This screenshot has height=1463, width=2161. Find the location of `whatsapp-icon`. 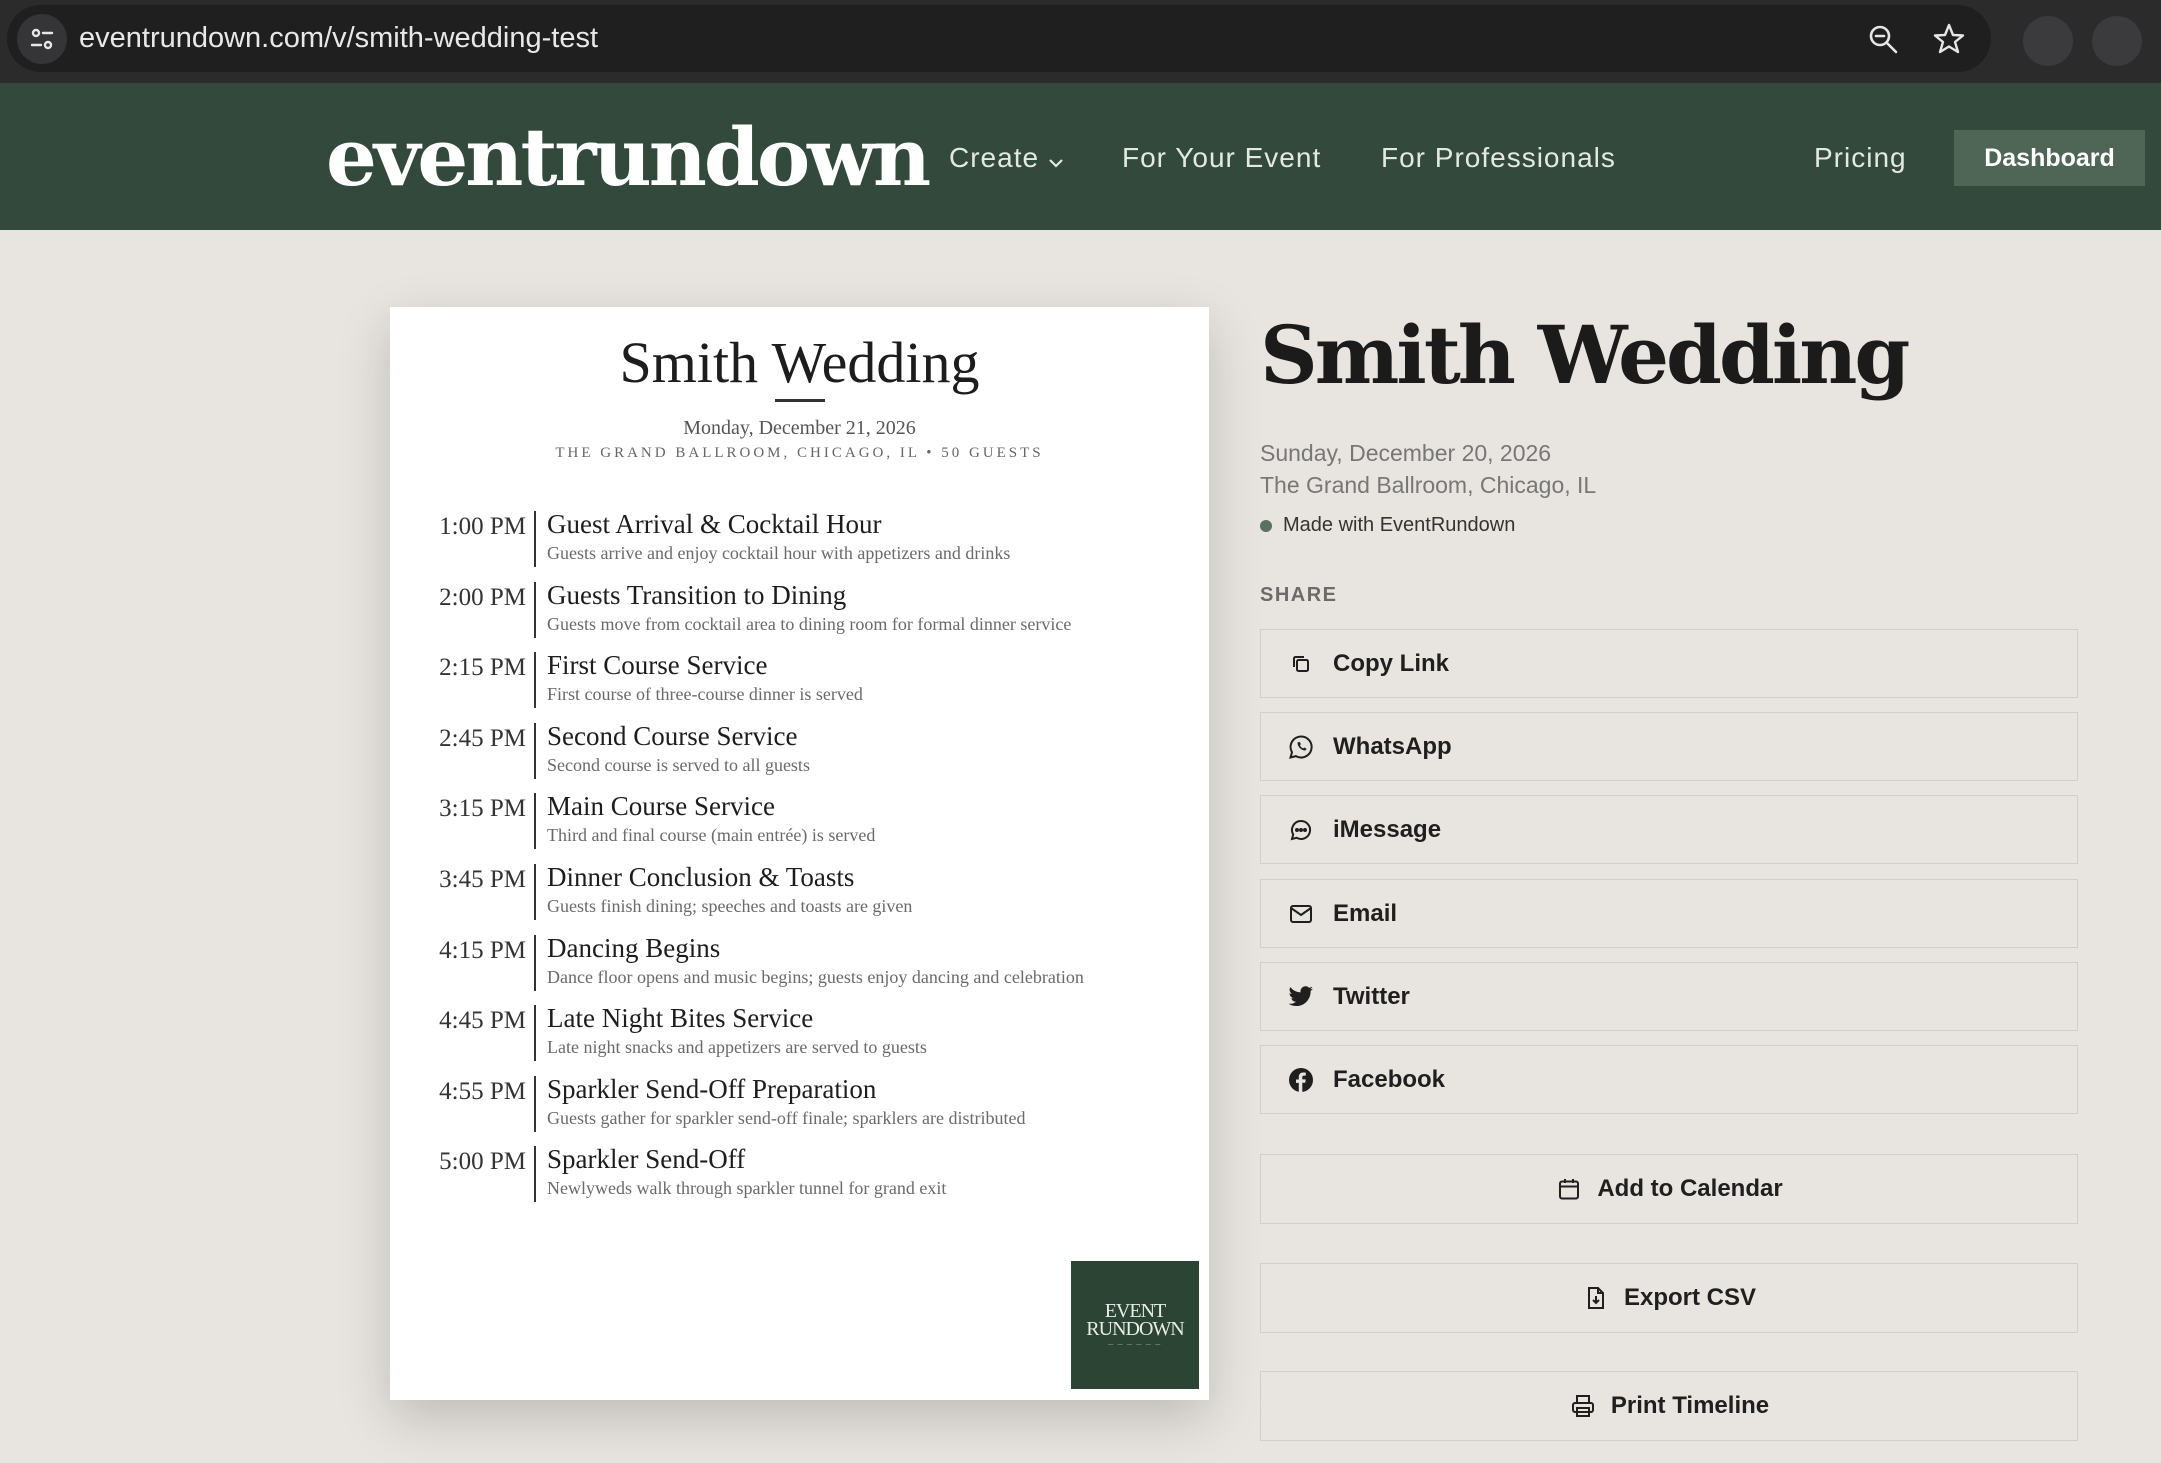

whatsapp-icon is located at coordinates (1301, 747).